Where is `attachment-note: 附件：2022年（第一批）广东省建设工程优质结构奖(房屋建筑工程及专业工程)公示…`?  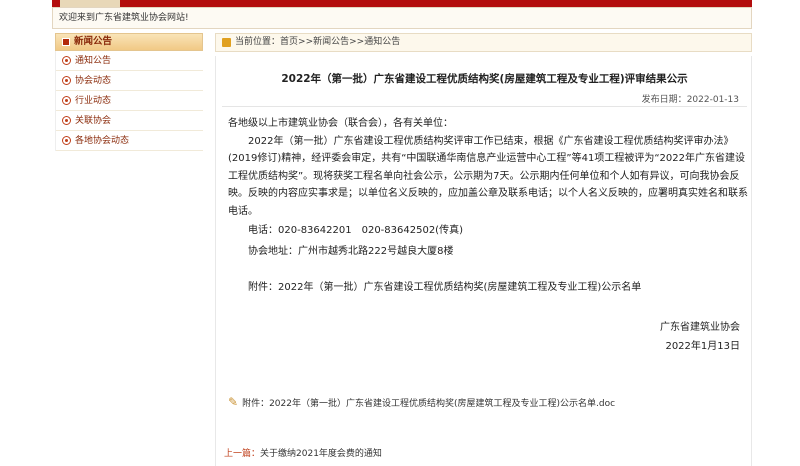
attachment-note: 附件：2022年（第一批）广东省建设工程优质结构奖(房屋建筑工程及专业工程)公示… is located at coordinates (445, 287).